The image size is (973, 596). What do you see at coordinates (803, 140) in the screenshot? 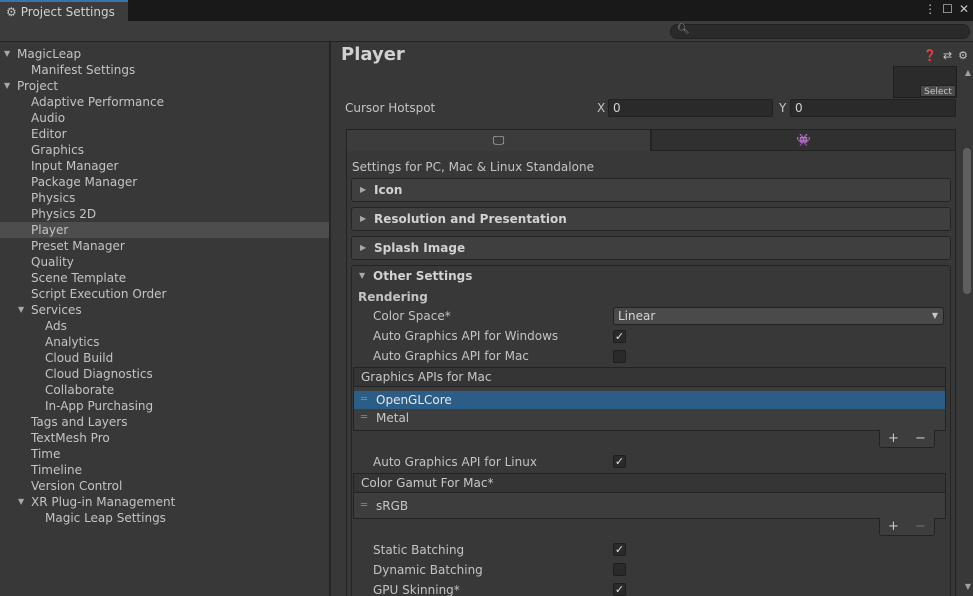
I see `tab-android: 👾` at bounding box center [803, 140].